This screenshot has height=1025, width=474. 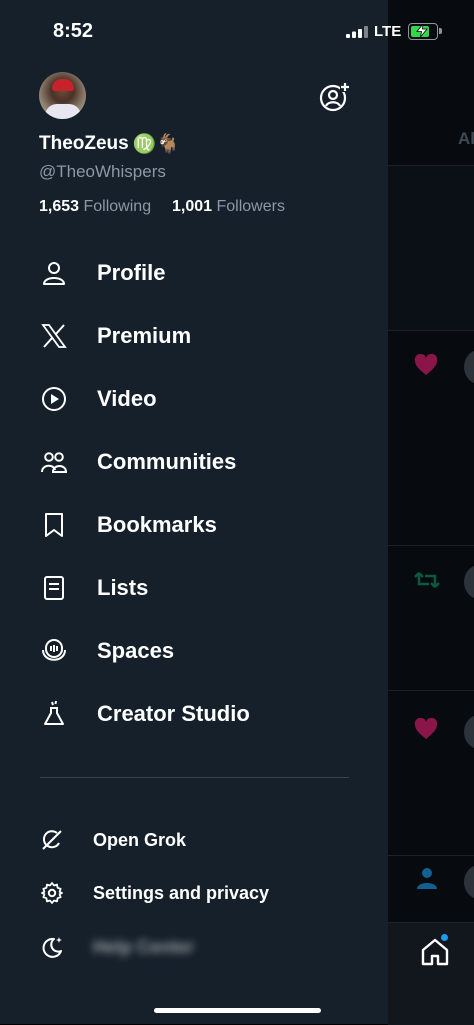 What do you see at coordinates (117, 206) in the screenshot?
I see `following-label: Following` at bounding box center [117, 206].